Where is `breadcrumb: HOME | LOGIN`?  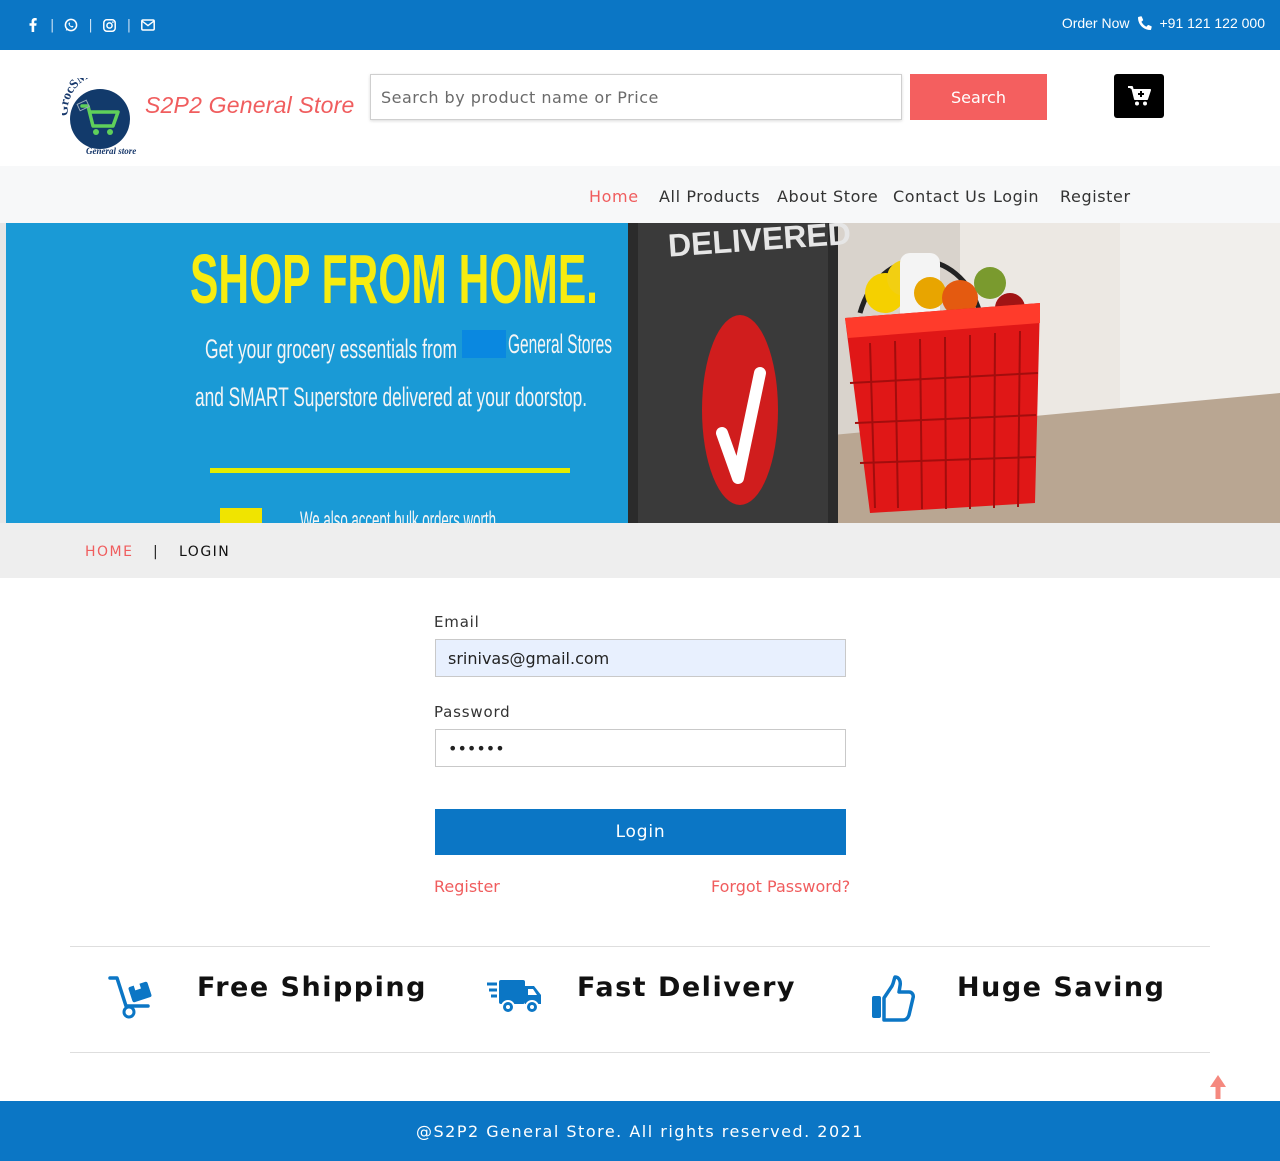
breadcrumb: HOME | LOGIN is located at coordinates (640, 550).